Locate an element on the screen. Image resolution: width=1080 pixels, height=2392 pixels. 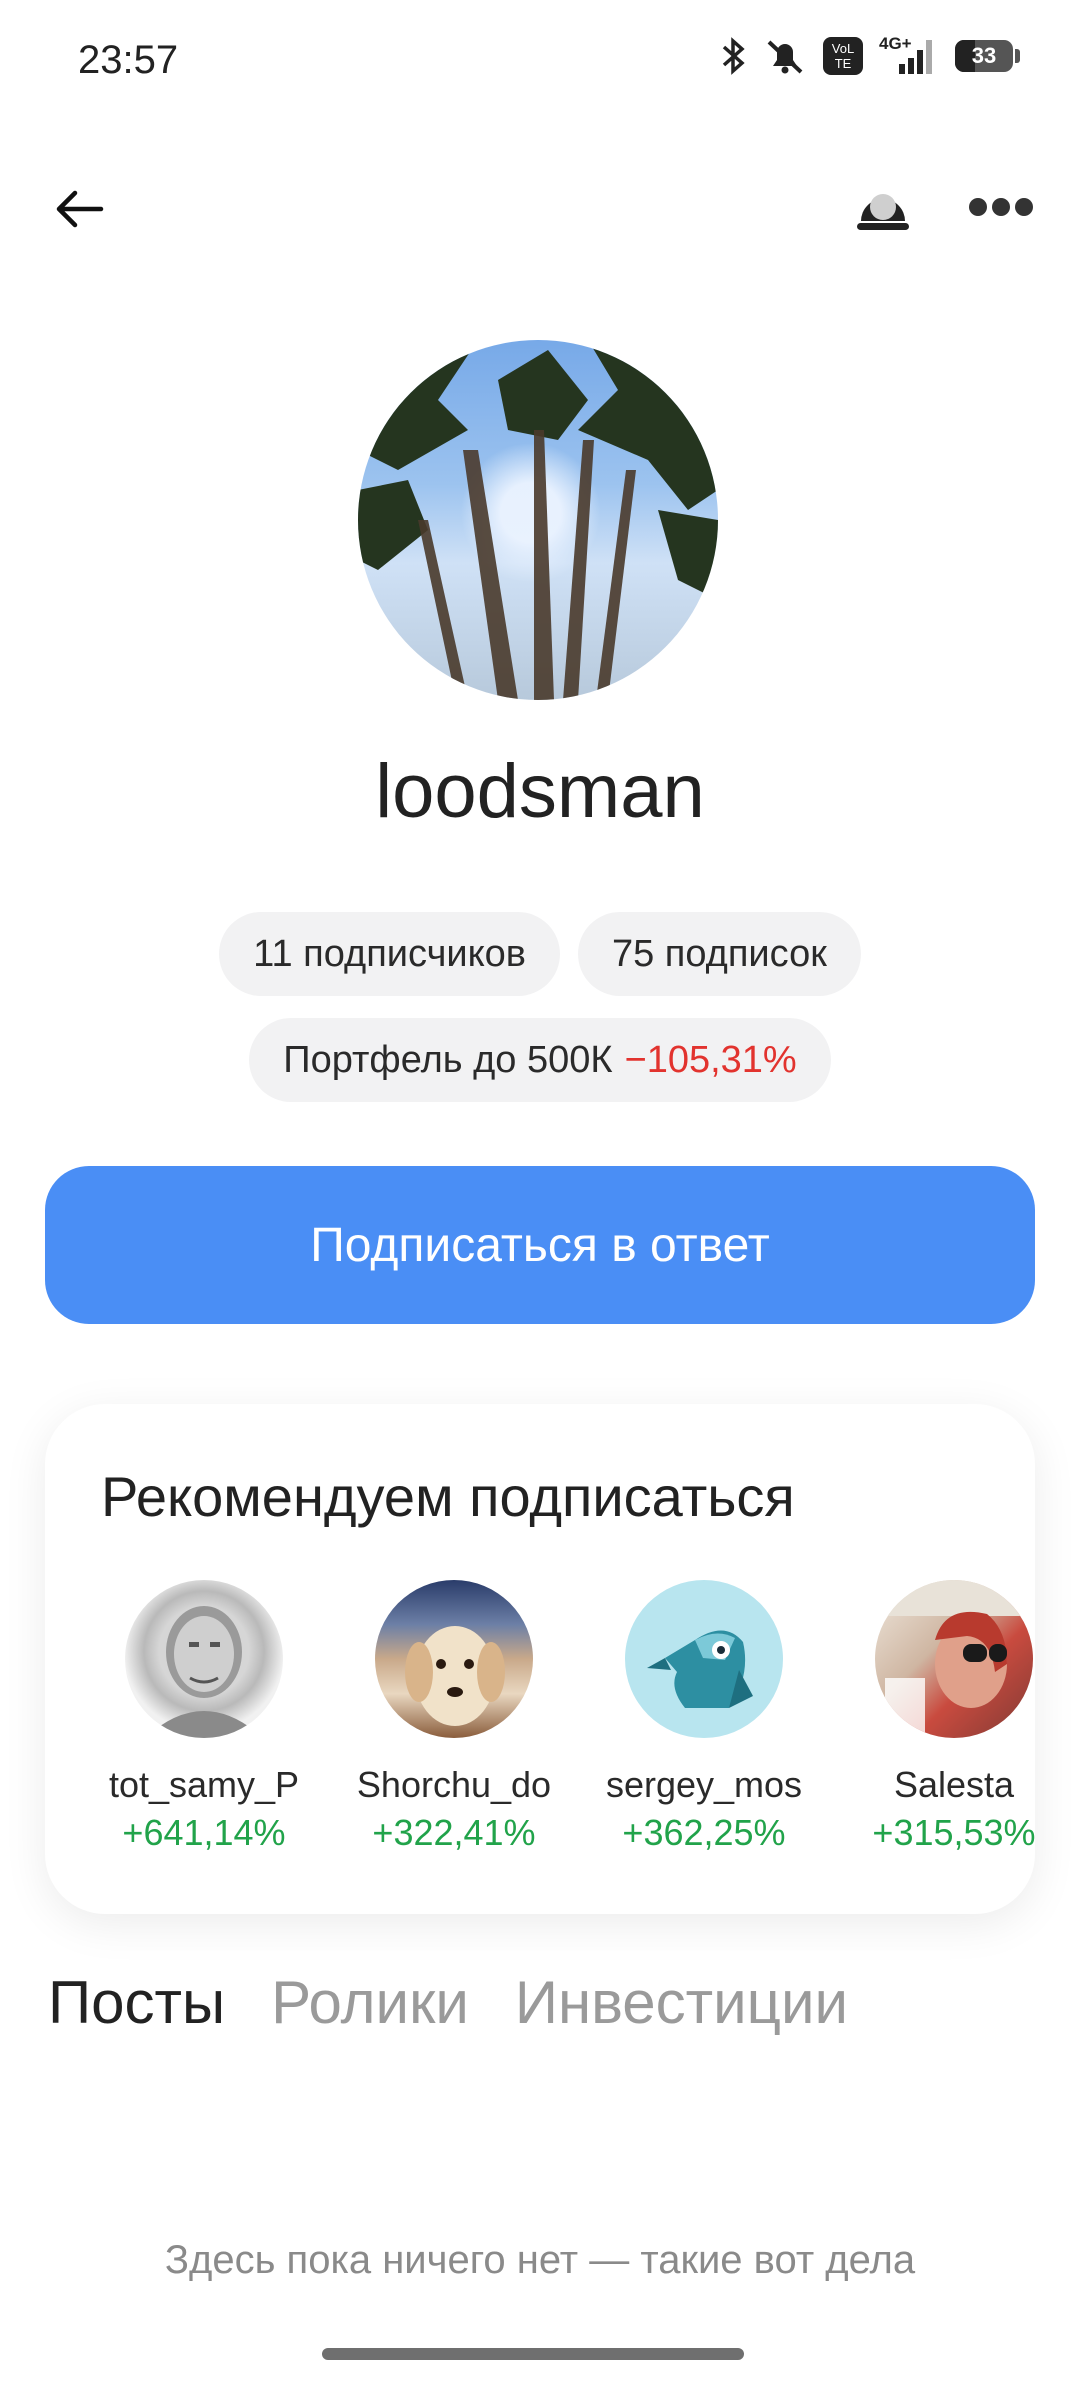
status-bar: 23:57 VoLTE 4G+ 33 is located at coordinates (540, 60).